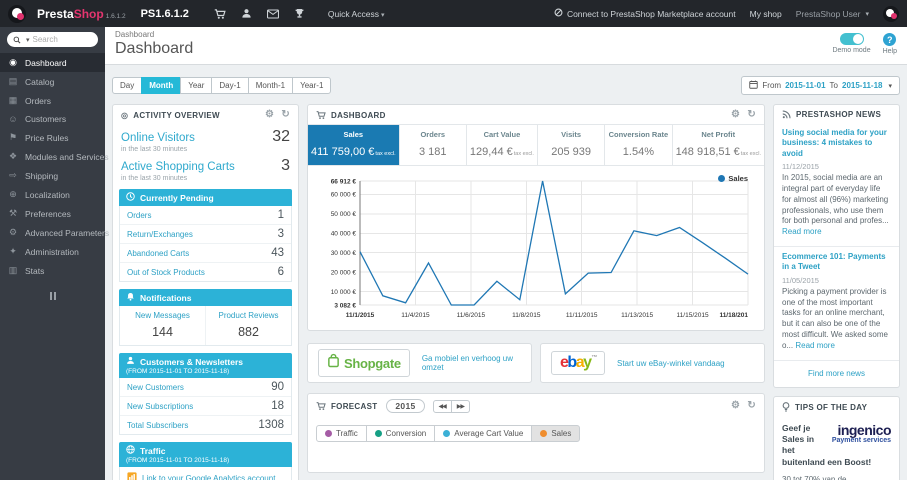  Describe the element at coordinates (400, 433) in the screenshot. I see `forecast-legend-conversion: Conversion` at that location.